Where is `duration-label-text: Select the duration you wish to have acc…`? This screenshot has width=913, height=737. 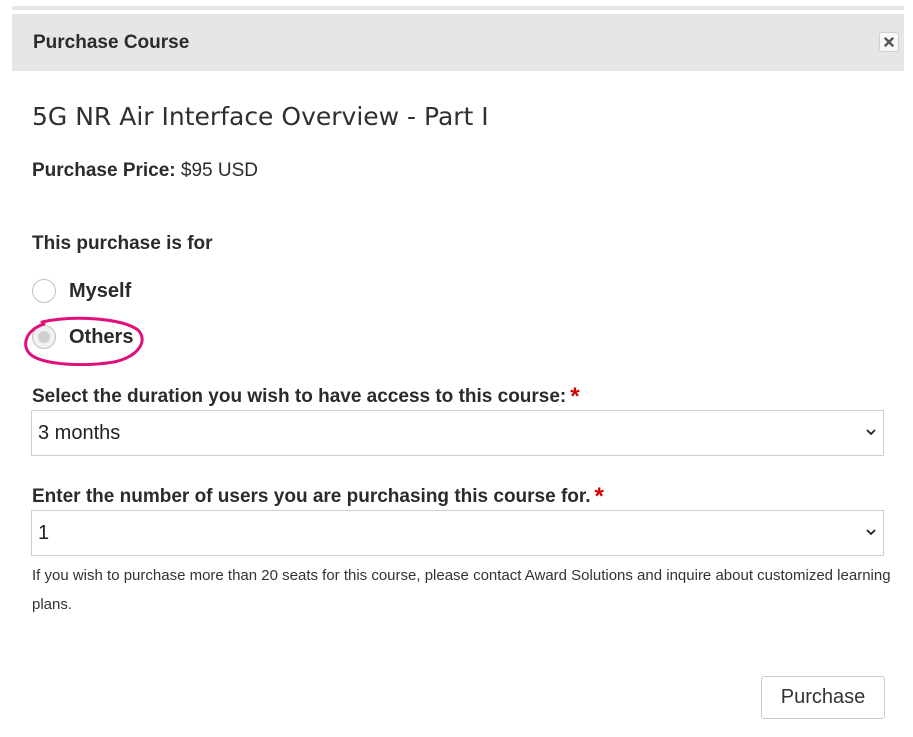
duration-label-text: Select the duration you wish to have acc… is located at coordinates (299, 396).